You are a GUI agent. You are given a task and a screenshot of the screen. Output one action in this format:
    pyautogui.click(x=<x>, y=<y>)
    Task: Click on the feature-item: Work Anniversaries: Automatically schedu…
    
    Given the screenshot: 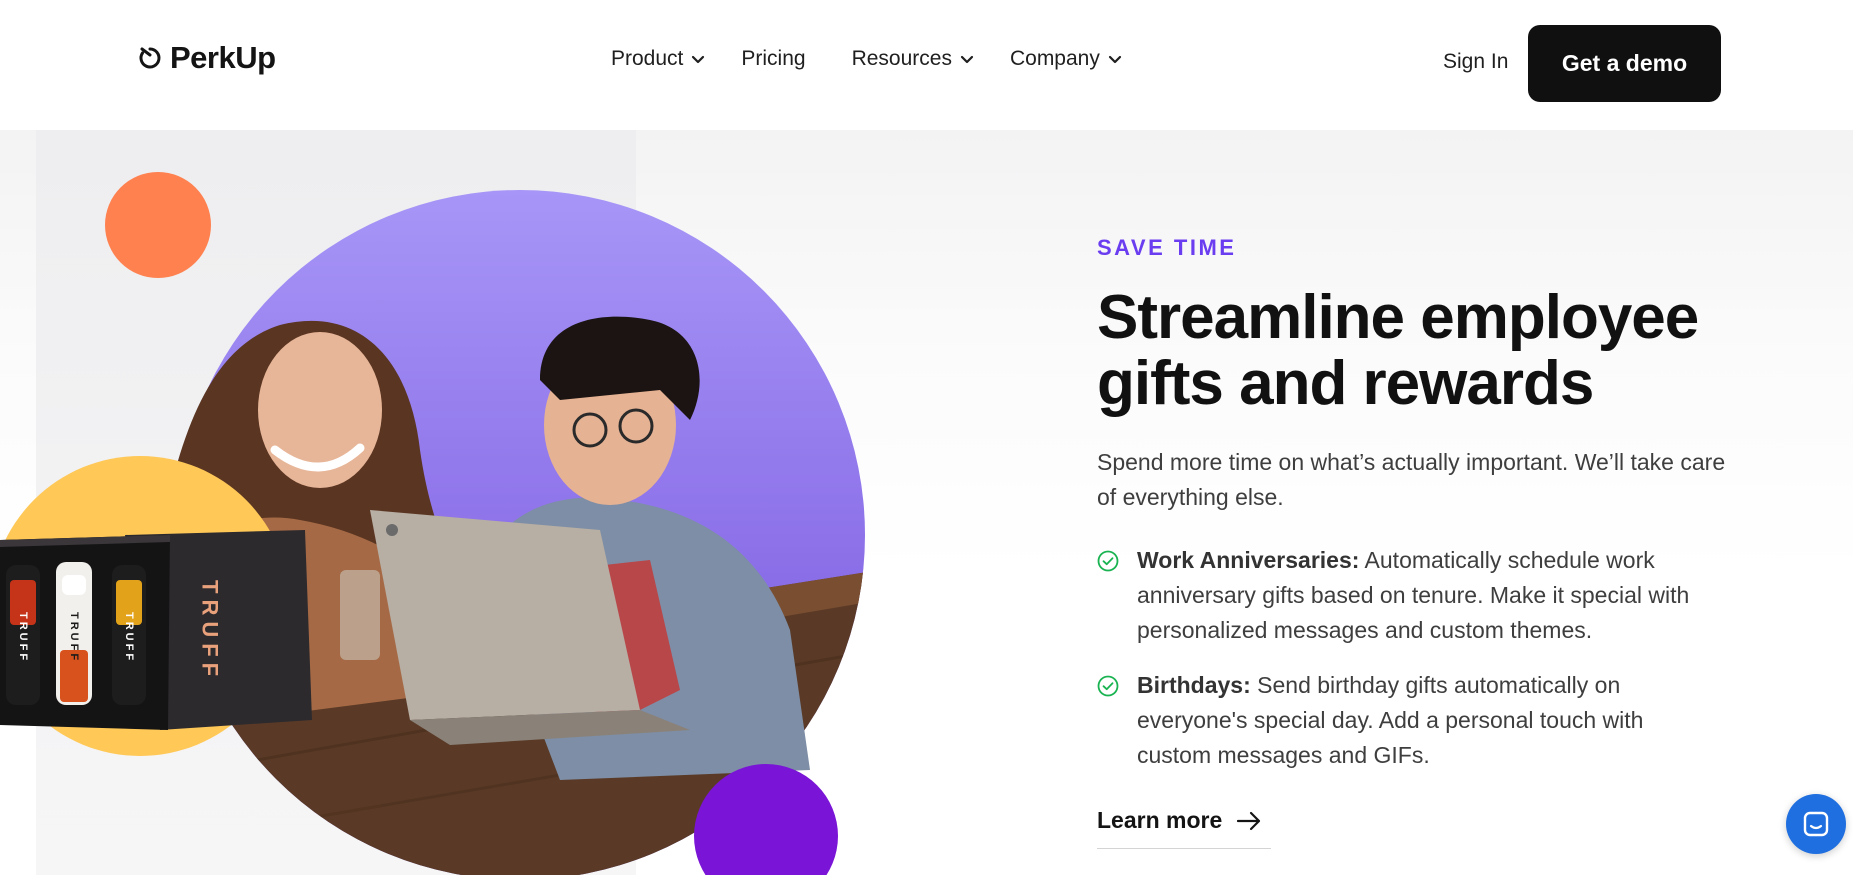 What is the action you would take?
    pyautogui.click(x=1417, y=595)
    